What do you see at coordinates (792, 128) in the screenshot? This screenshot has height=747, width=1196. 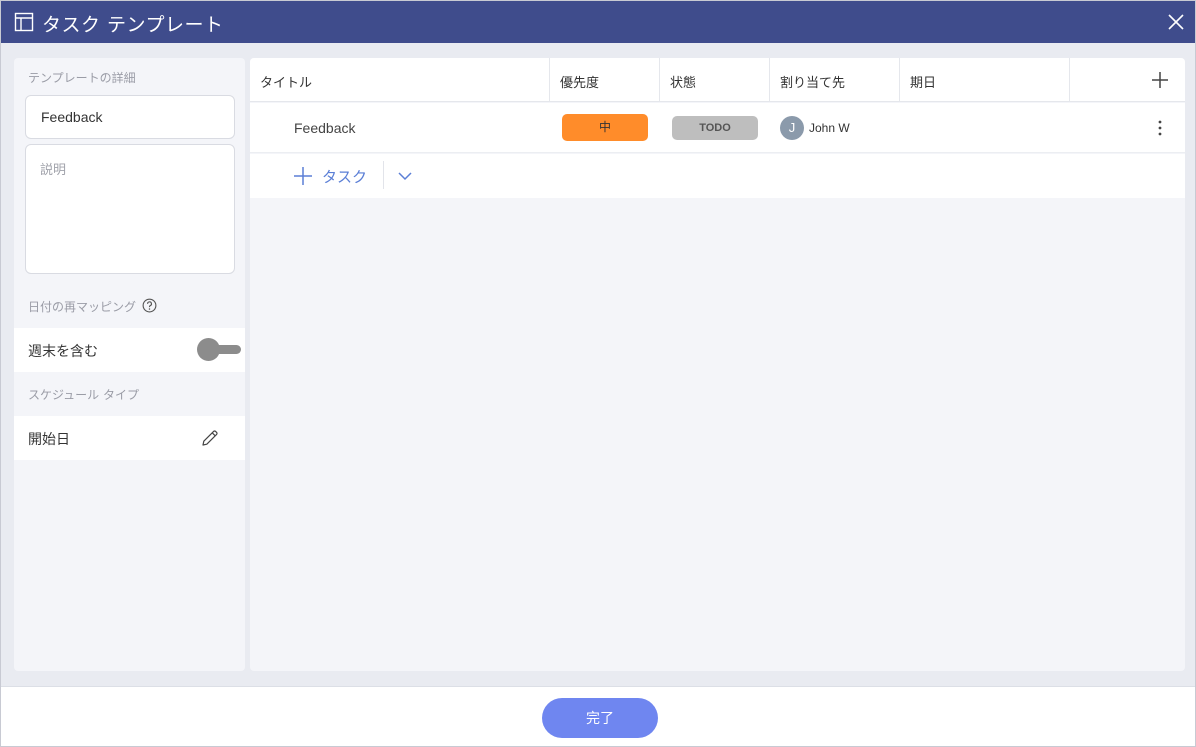 I see `avatar: J` at bounding box center [792, 128].